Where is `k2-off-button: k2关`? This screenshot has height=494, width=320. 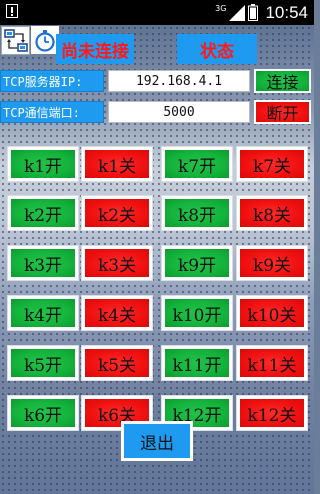 k2-off-button: k2关 is located at coordinates (117, 213).